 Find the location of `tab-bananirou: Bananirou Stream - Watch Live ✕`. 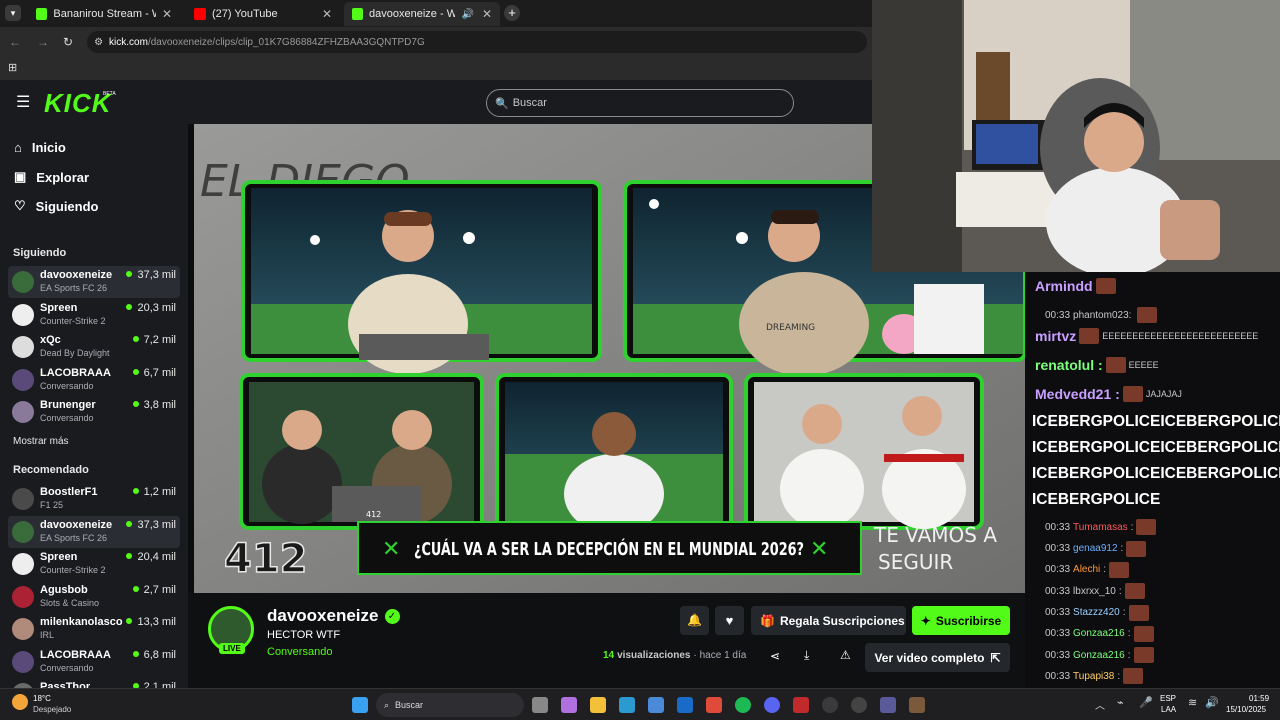

tab-bananirou: Bananirou Stream - Watch Live ✕ is located at coordinates (104, 14).